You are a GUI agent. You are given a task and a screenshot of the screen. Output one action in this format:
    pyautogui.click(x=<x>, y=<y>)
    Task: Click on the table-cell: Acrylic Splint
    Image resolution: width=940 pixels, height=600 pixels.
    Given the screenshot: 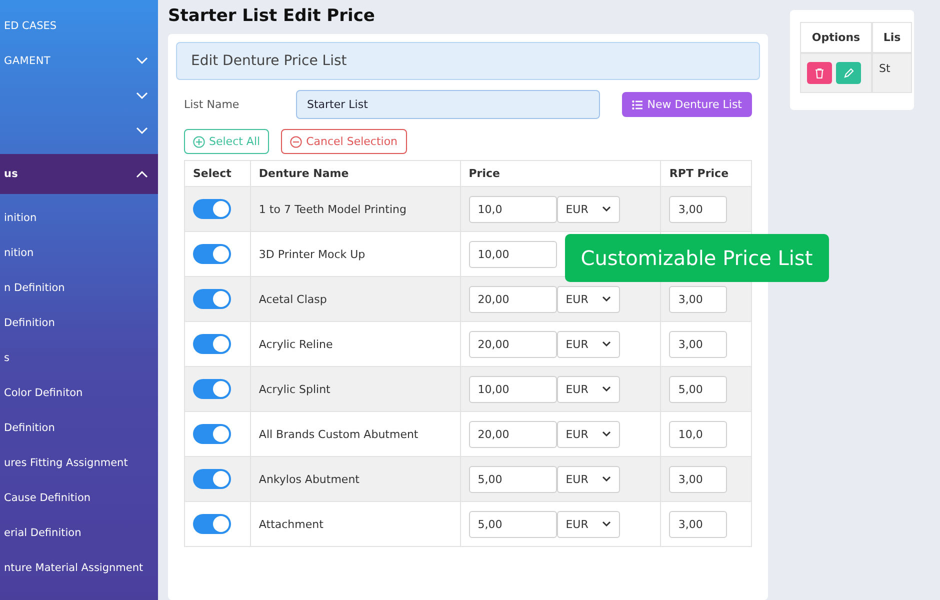 What is the action you would take?
    pyautogui.click(x=355, y=389)
    